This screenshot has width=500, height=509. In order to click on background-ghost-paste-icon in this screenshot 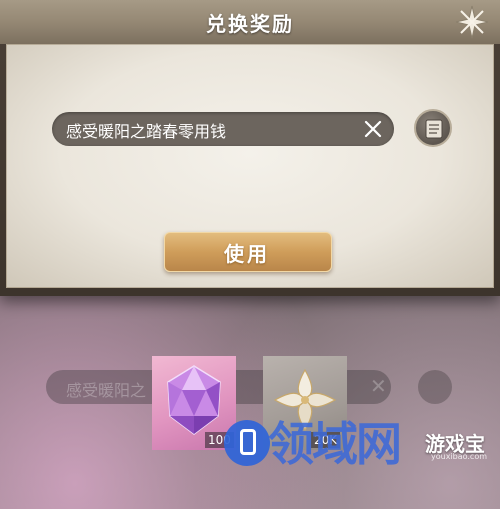, I will do `click(435, 387)`.